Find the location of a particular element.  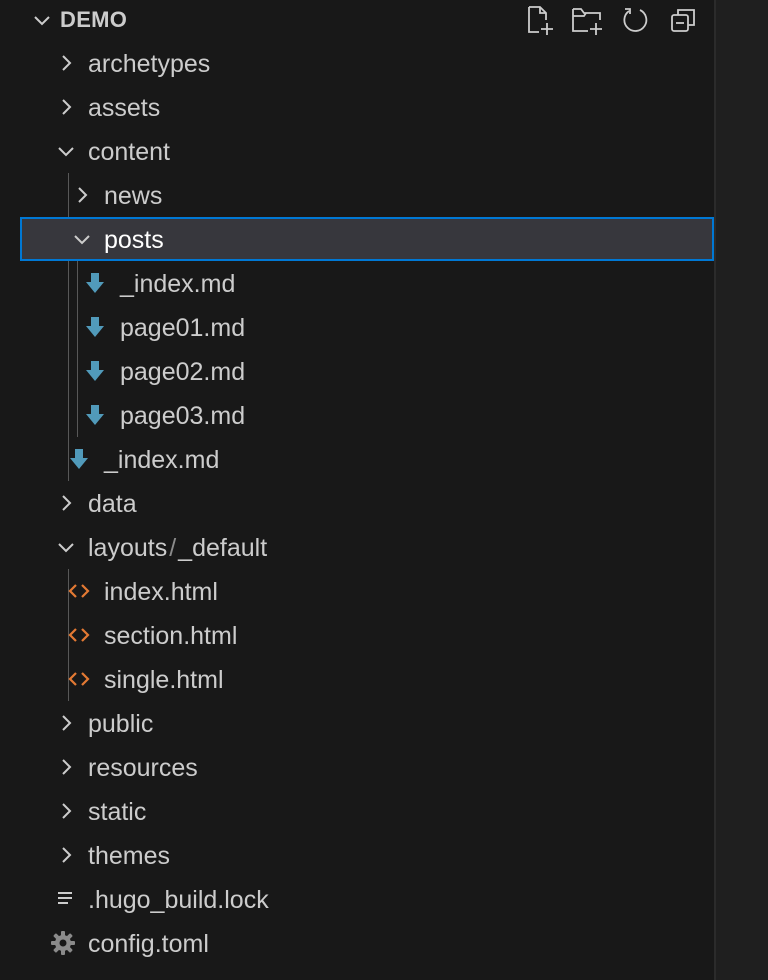

collapse-all-icon is located at coordinates (683, 20).